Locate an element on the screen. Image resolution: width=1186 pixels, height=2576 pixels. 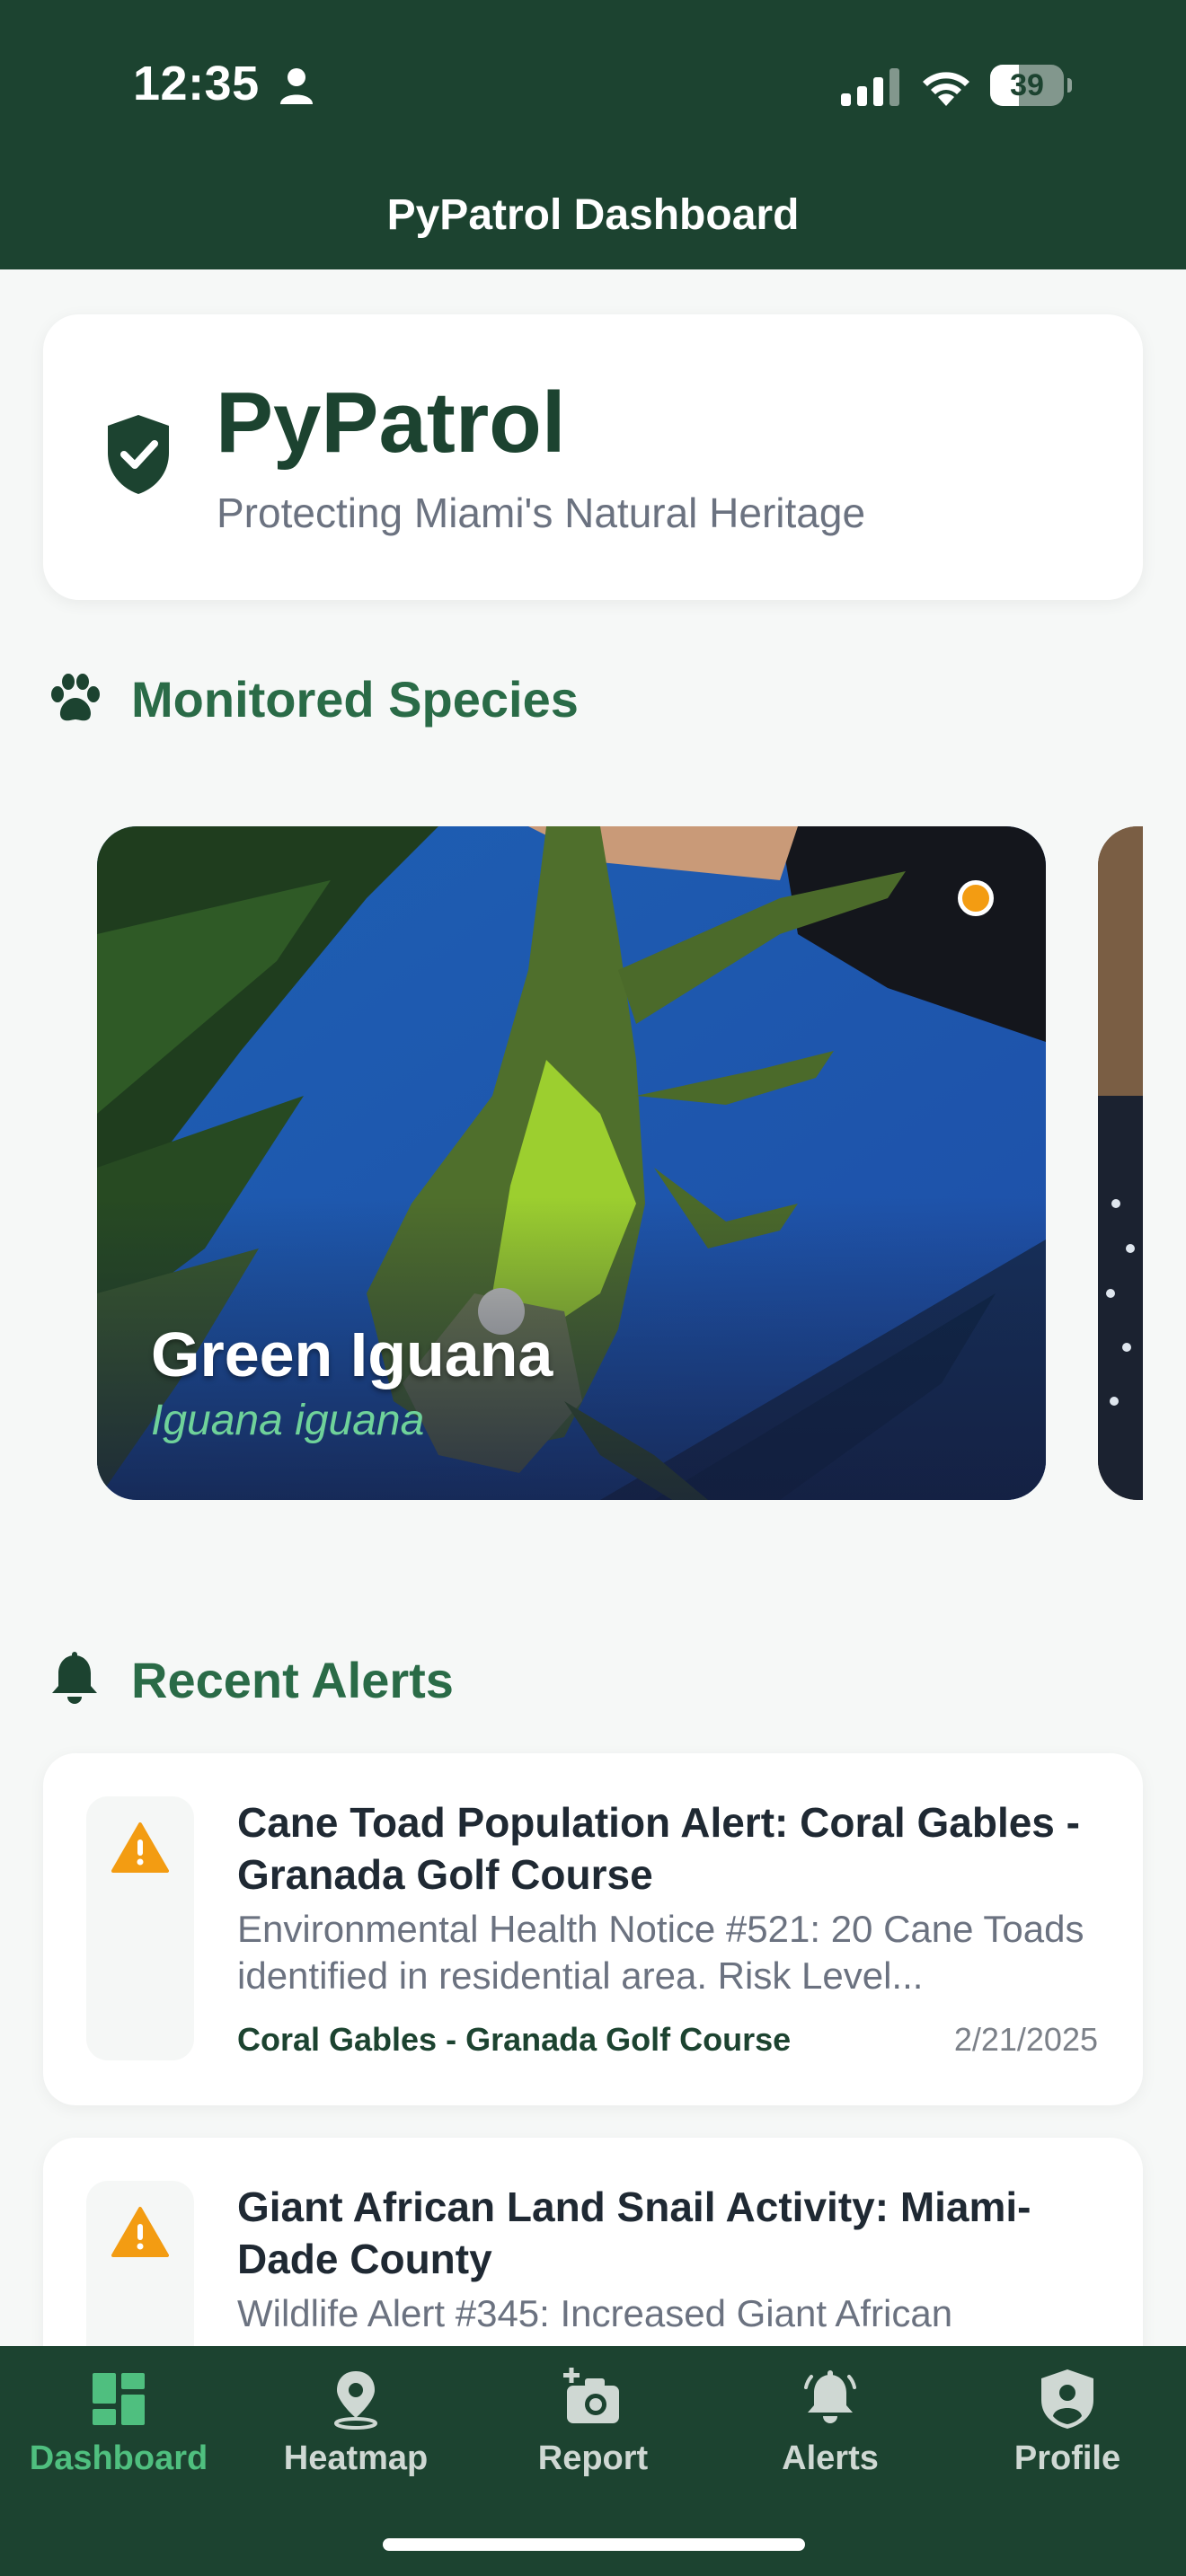
brand-tagline: Protecting Miami's Natural Heritage is located at coordinates (541, 513).